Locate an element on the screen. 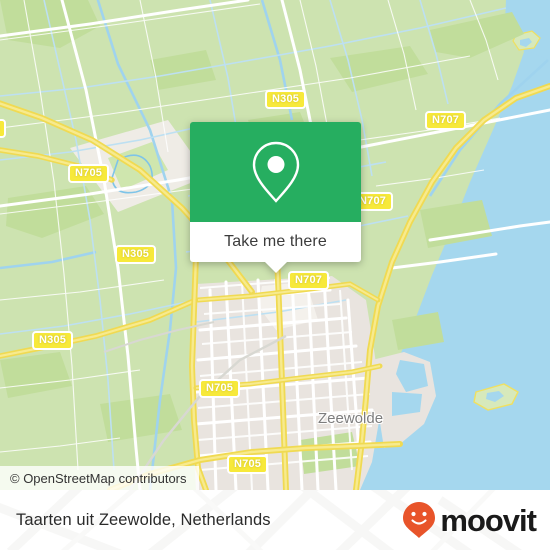 The image size is (550, 550). osm-attribution-text: © OpenStreetMap contributors is located at coordinates (98, 478).